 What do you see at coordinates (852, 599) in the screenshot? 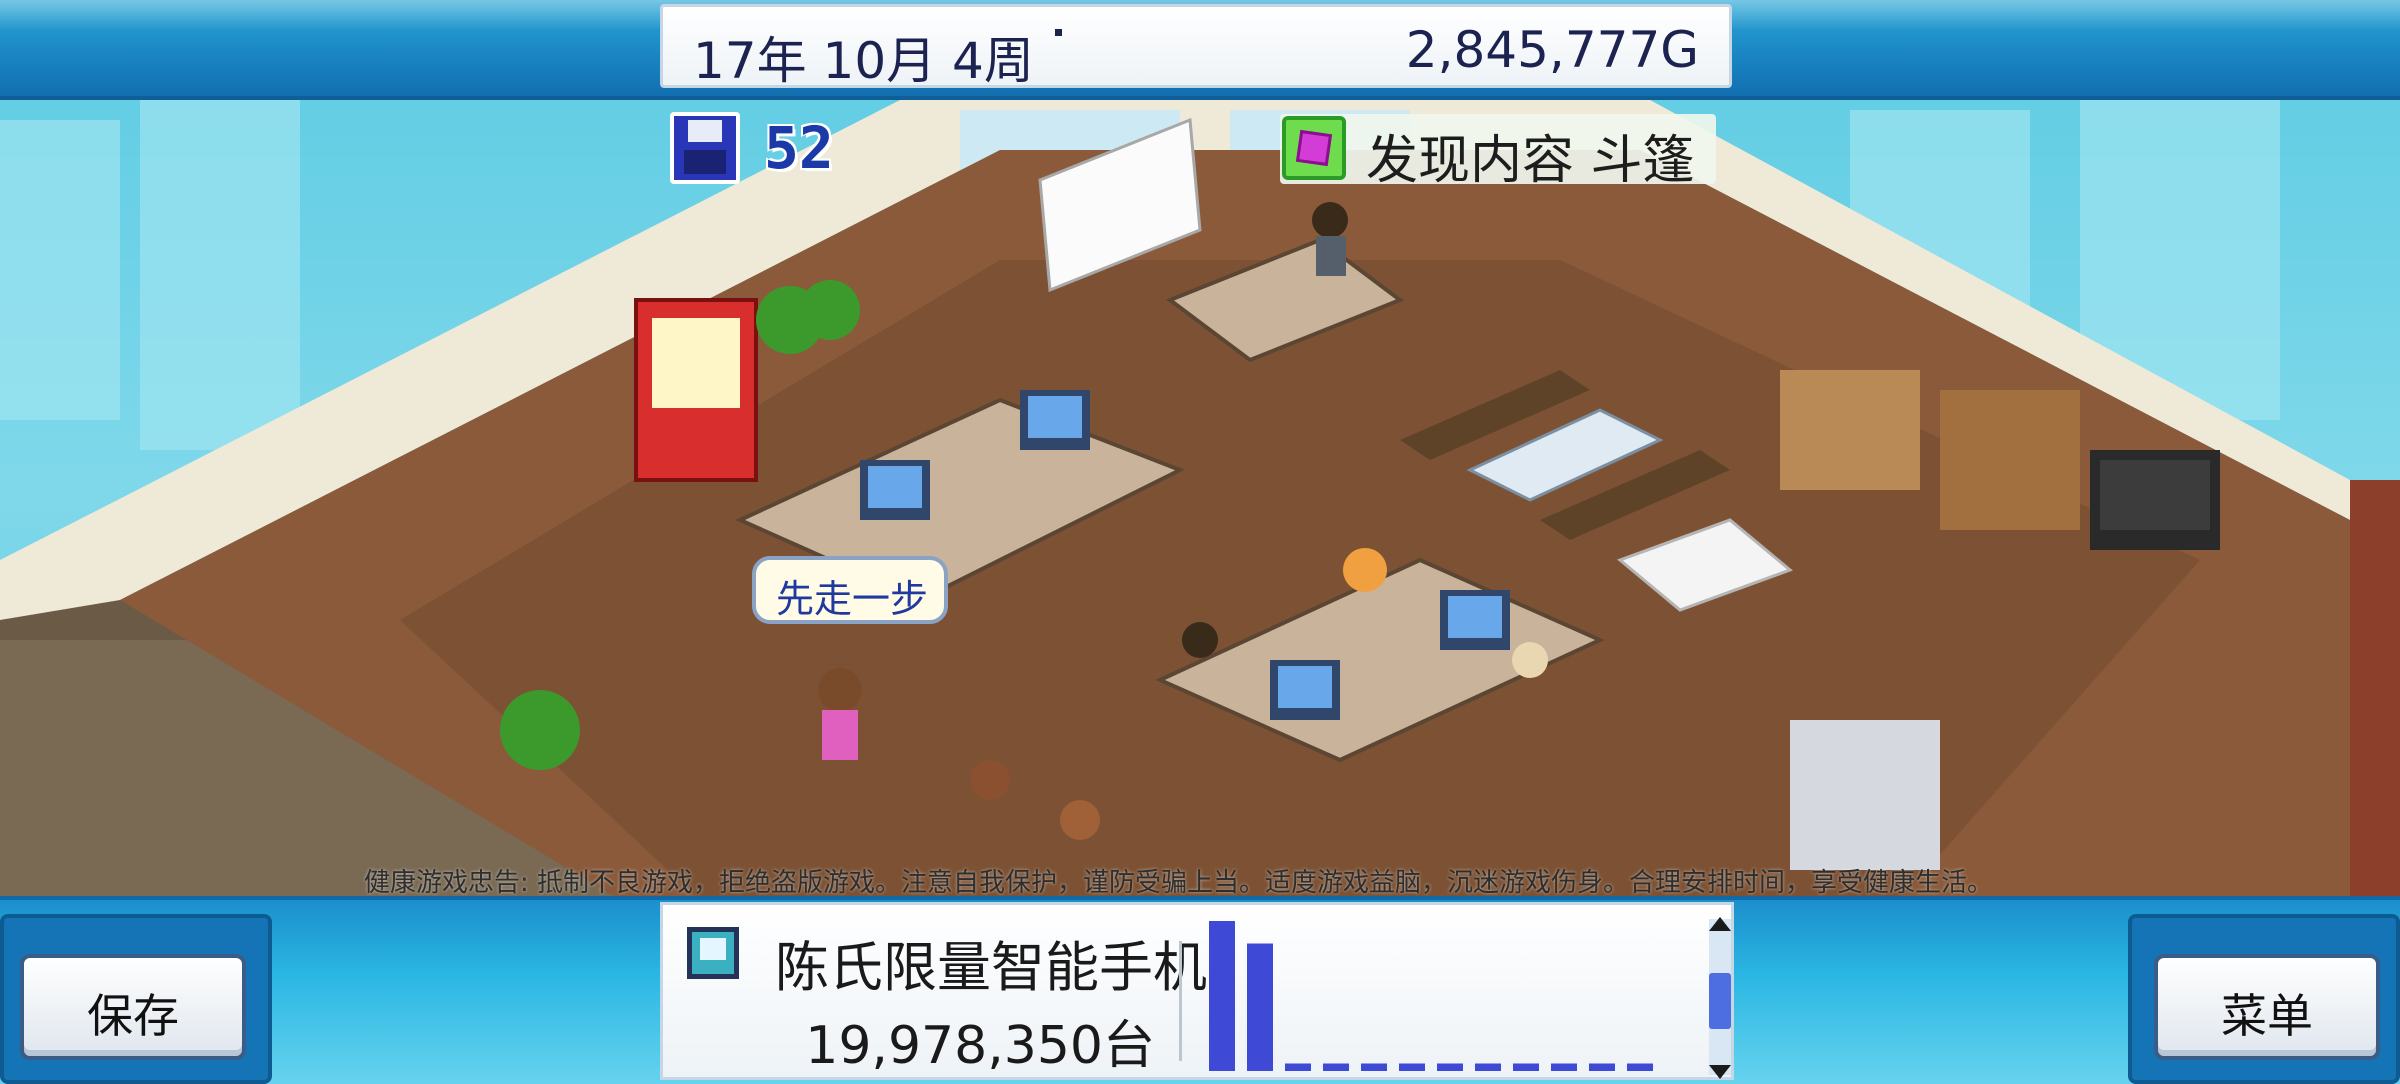
I see `speech-bubble-text: 先走一步` at bounding box center [852, 599].